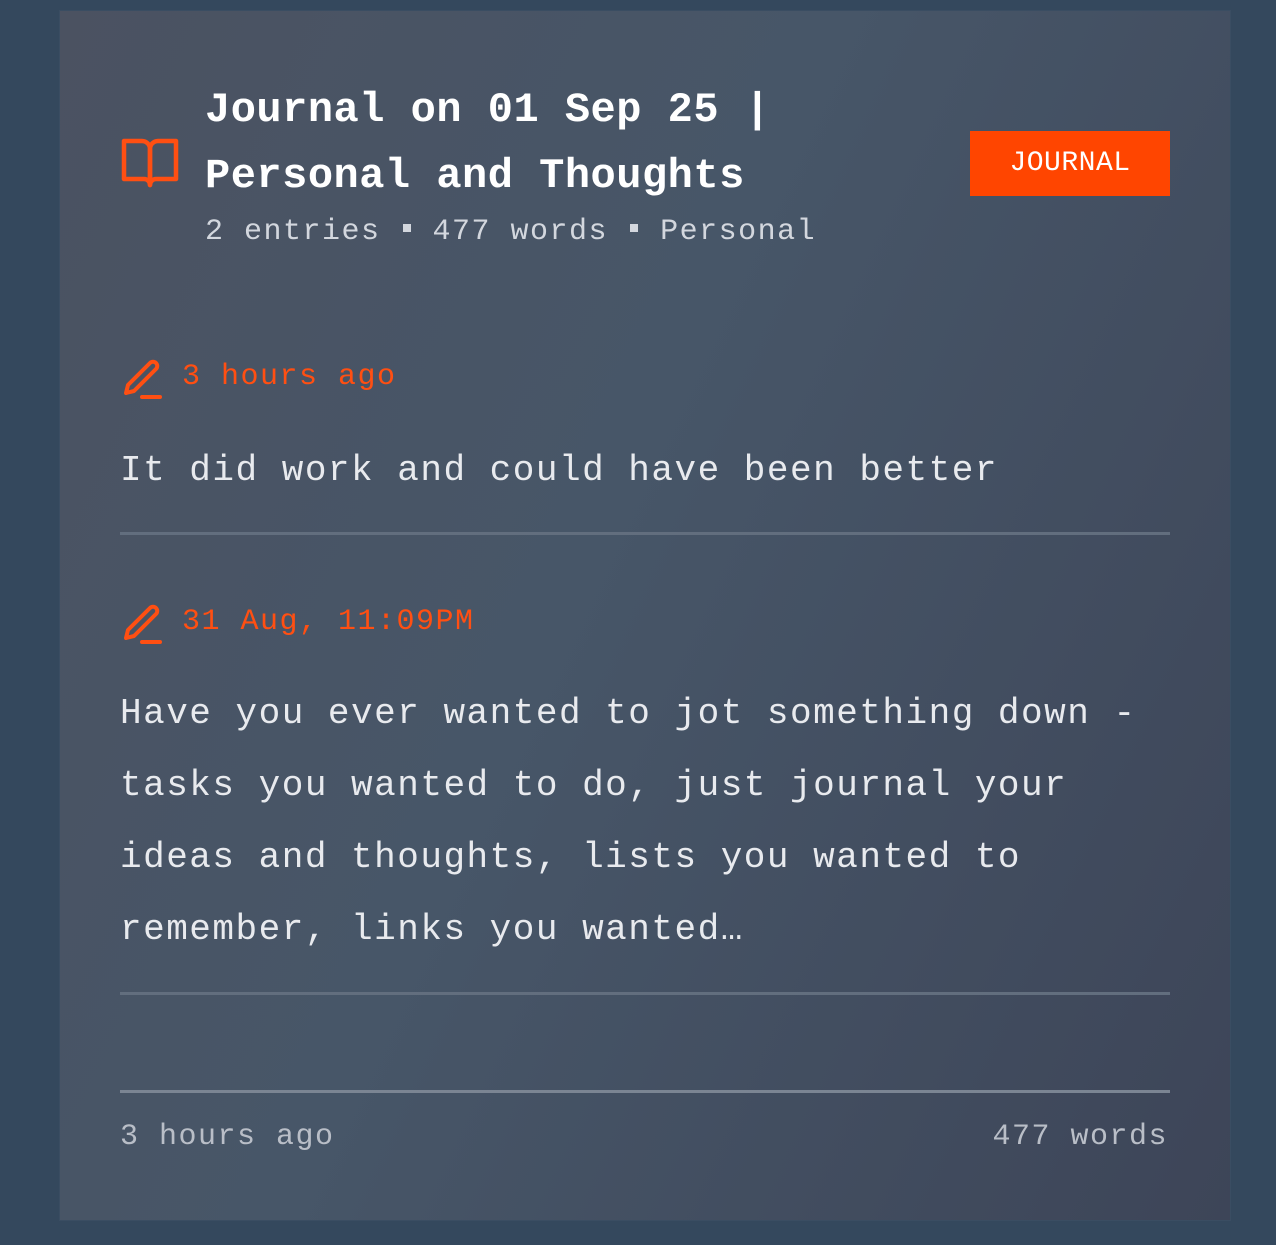 Image resolution: width=1276 pixels, height=1245 pixels. Describe the element at coordinates (289, 377) in the screenshot. I see `entry-timestamp: 3 hours ago` at that location.